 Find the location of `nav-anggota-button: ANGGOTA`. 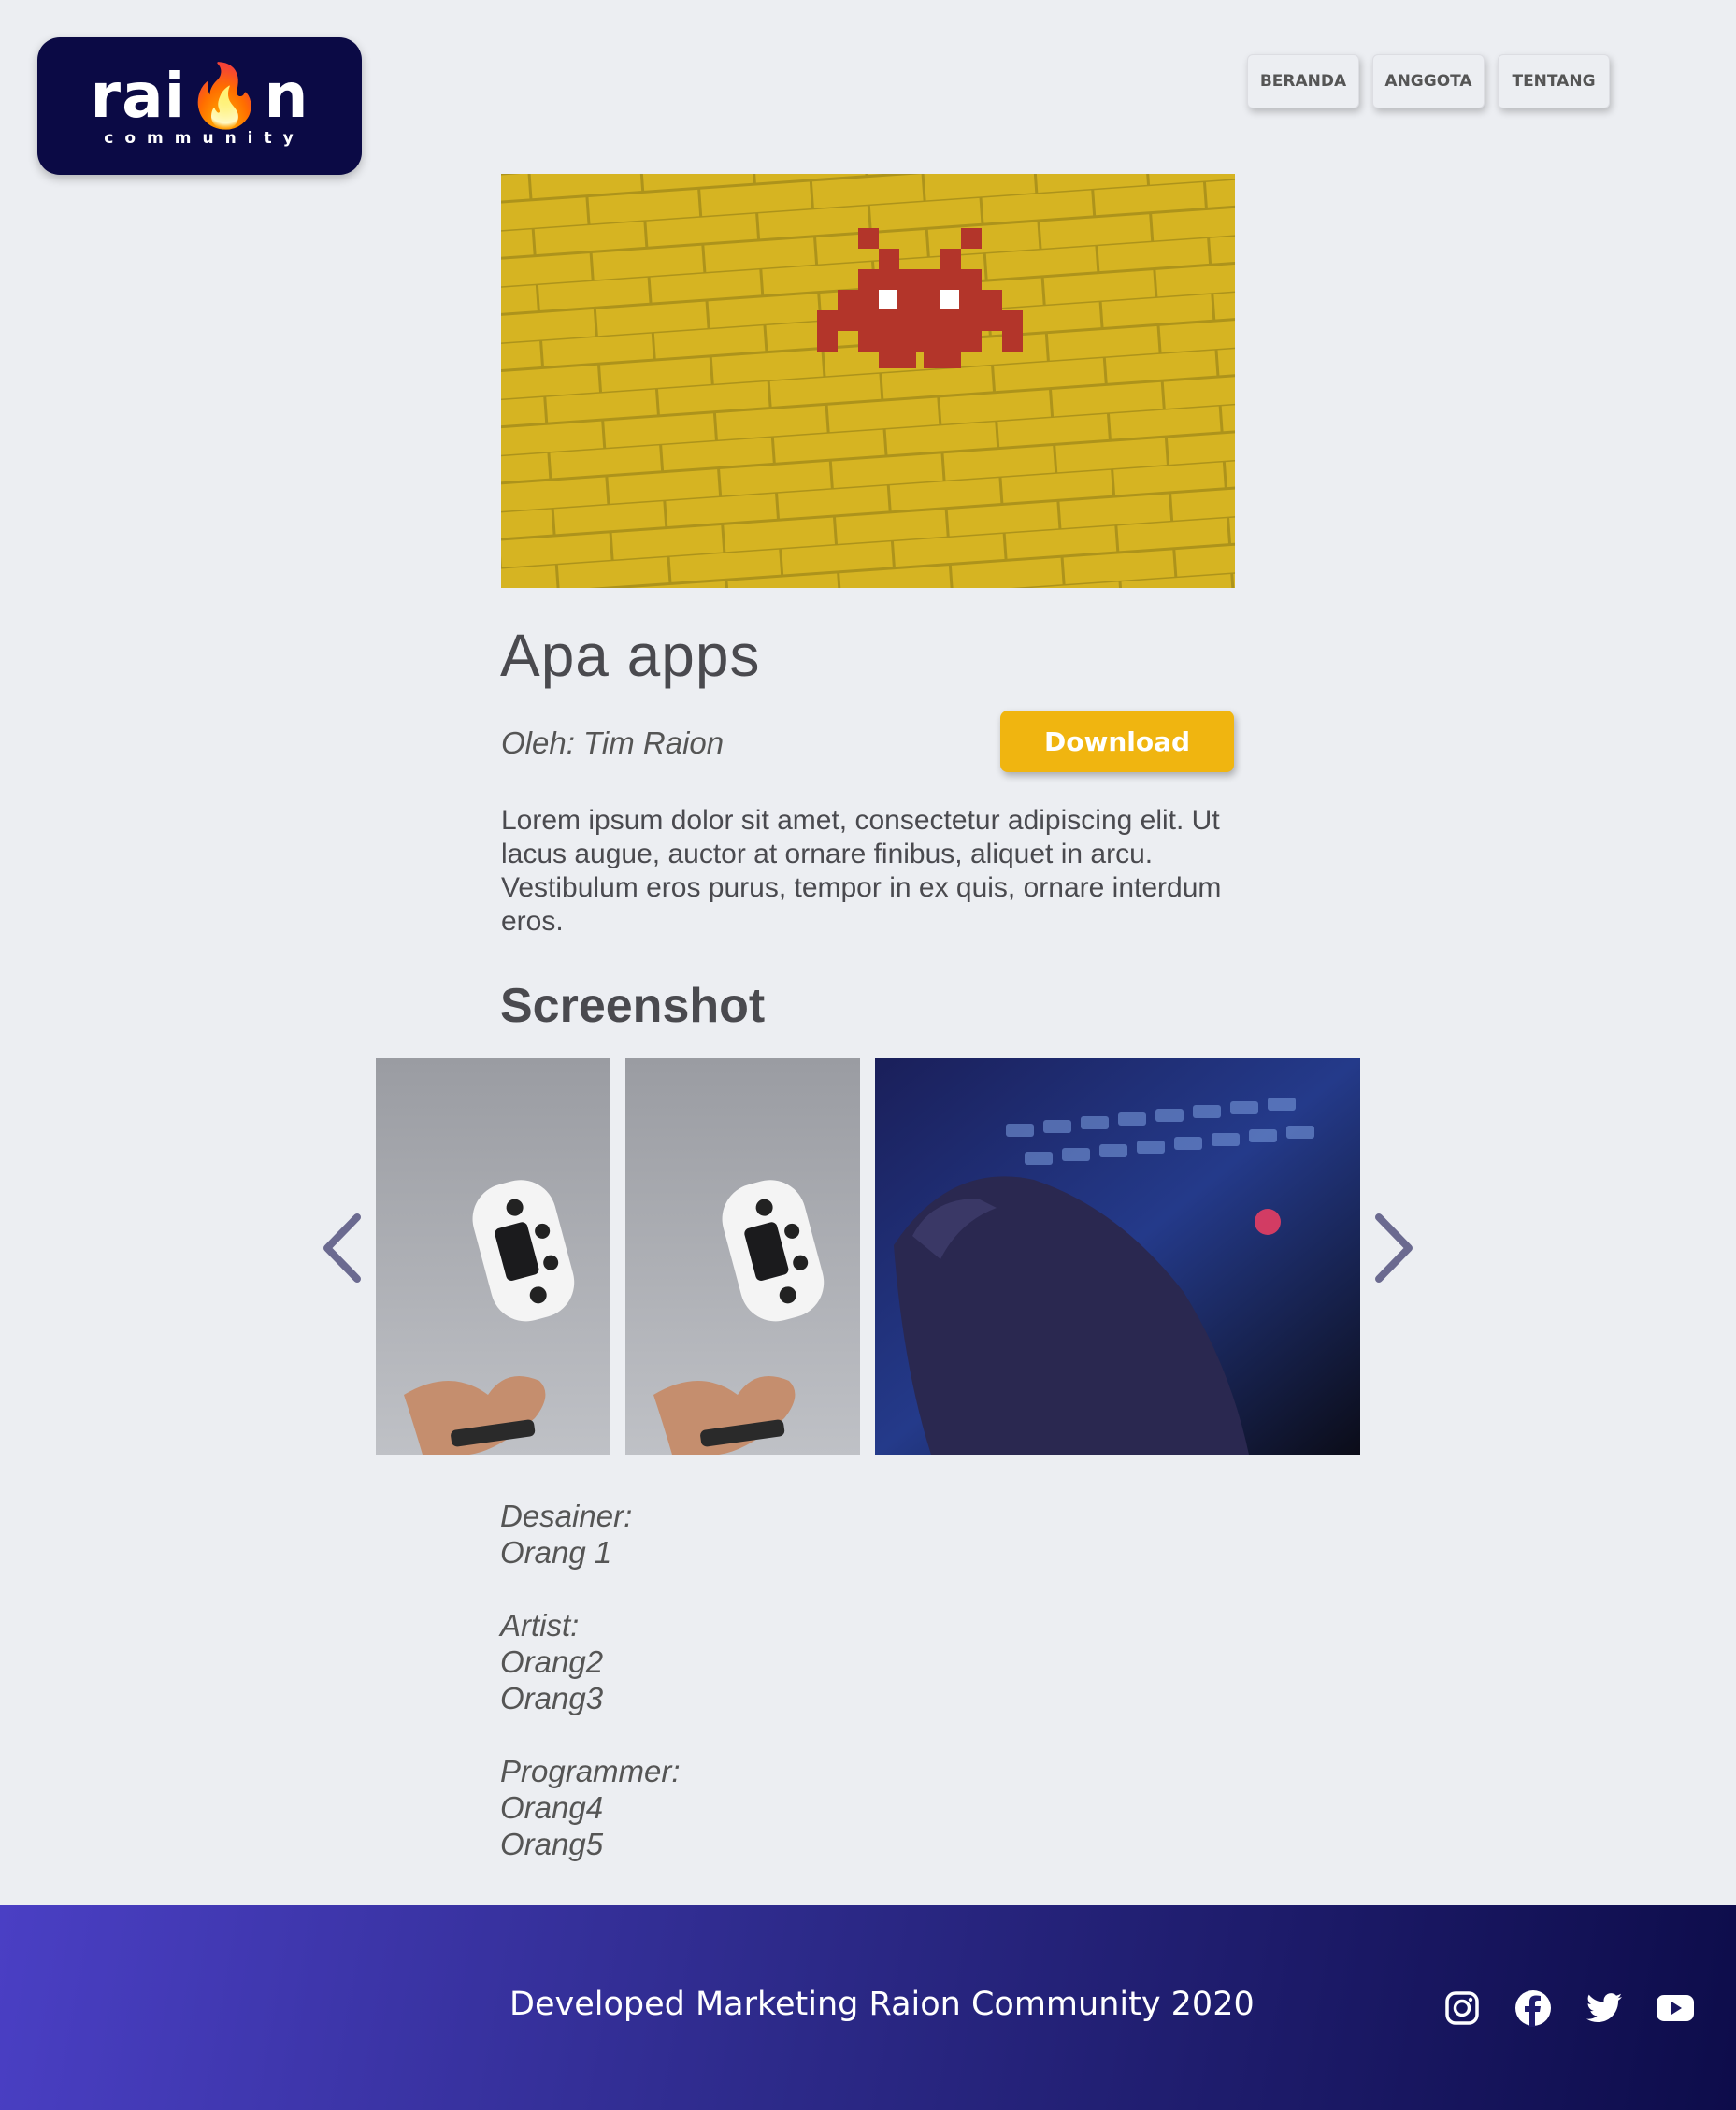

nav-anggota-button: ANGGOTA is located at coordinates (1428, 81).